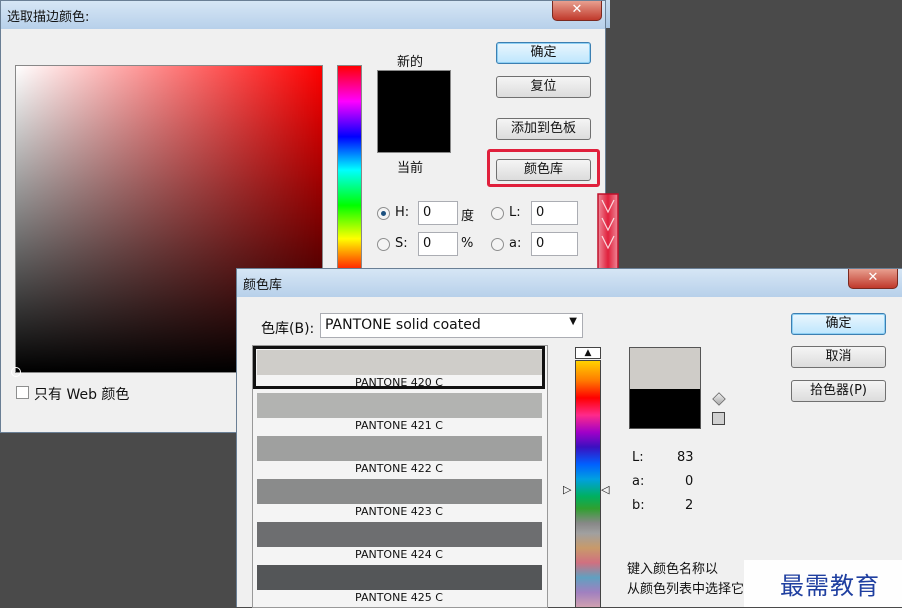  What do you see at coordinates (605, 489) in the screenshot?
I see `slider-right-marker-icon: ◁` at bounding box center [605, 489].